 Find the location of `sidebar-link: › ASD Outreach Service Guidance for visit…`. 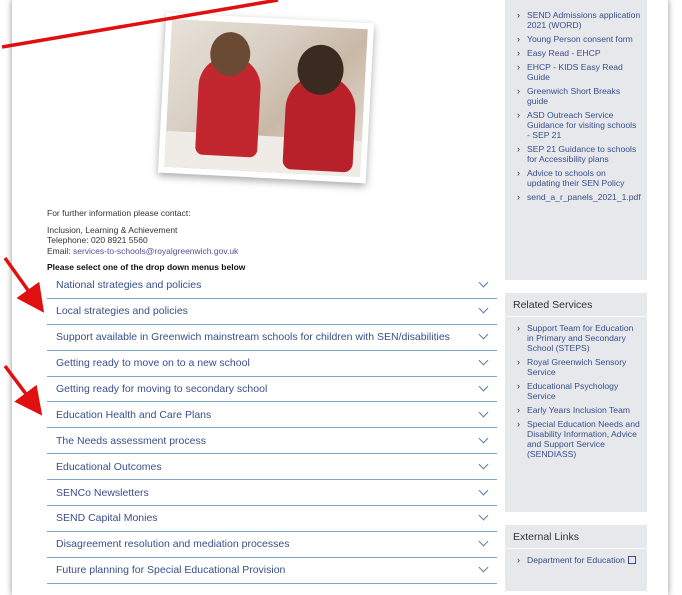

sidebar-link: › ASD Outreach Service Guidance for visit… is located at coordinates (579, 125).